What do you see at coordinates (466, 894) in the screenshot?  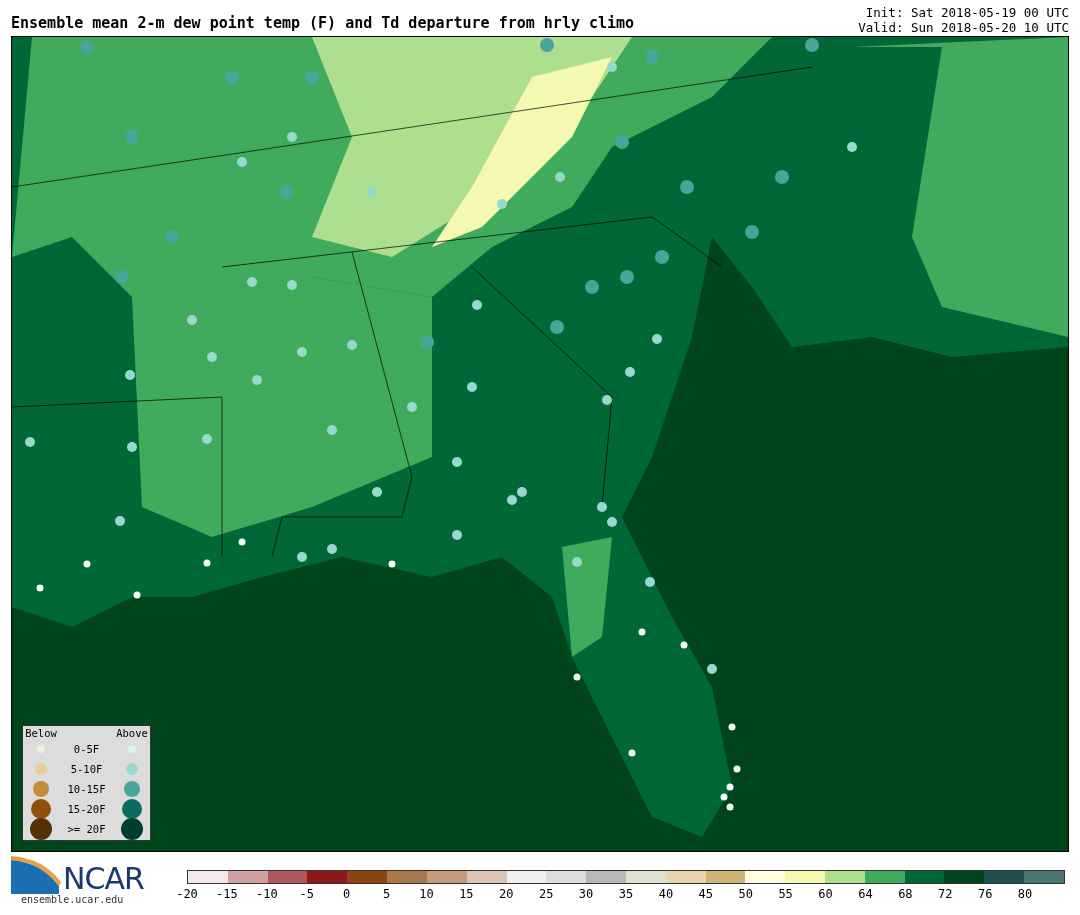 I see `tick-label: 15` at bounding box center [466, 894].